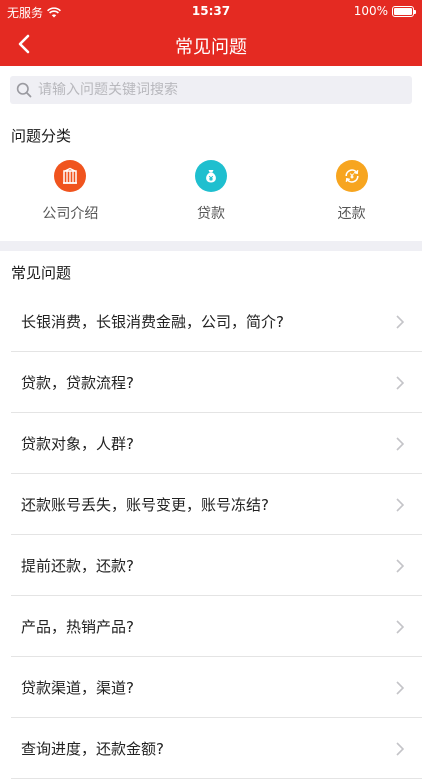  I want to click on faq-item: 贷款，贷款流程?, so click(216, 382).